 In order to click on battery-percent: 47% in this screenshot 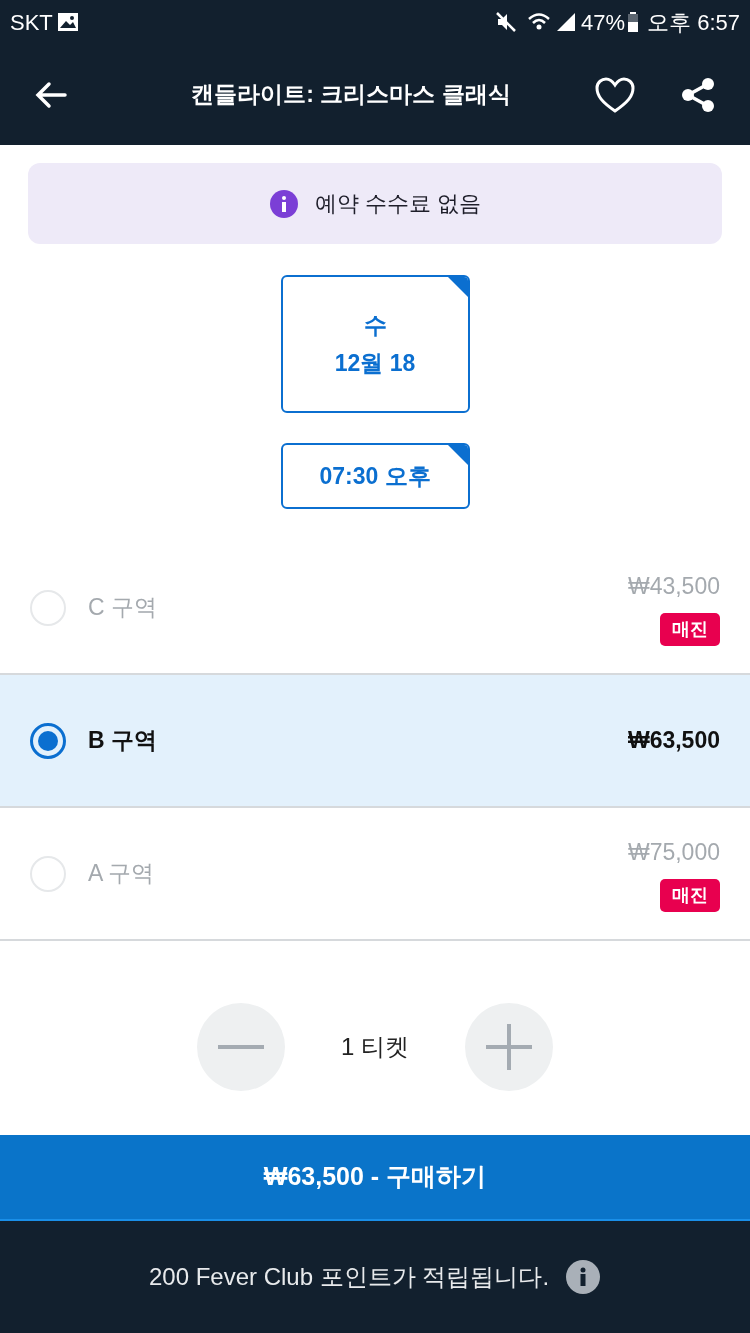, I will do `click(603, 22)`.